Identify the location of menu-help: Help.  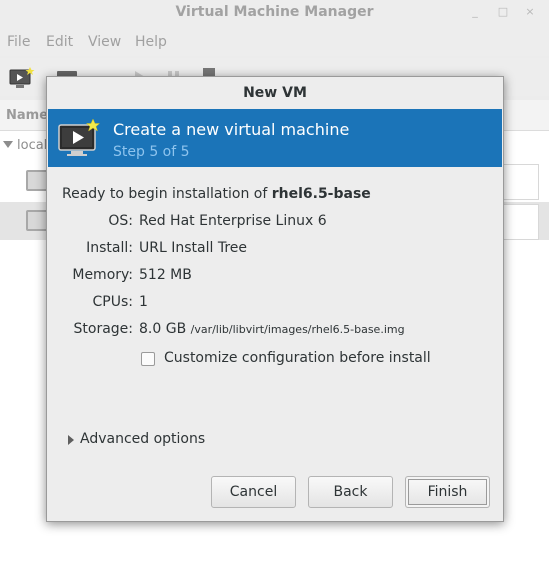
(151, 42).